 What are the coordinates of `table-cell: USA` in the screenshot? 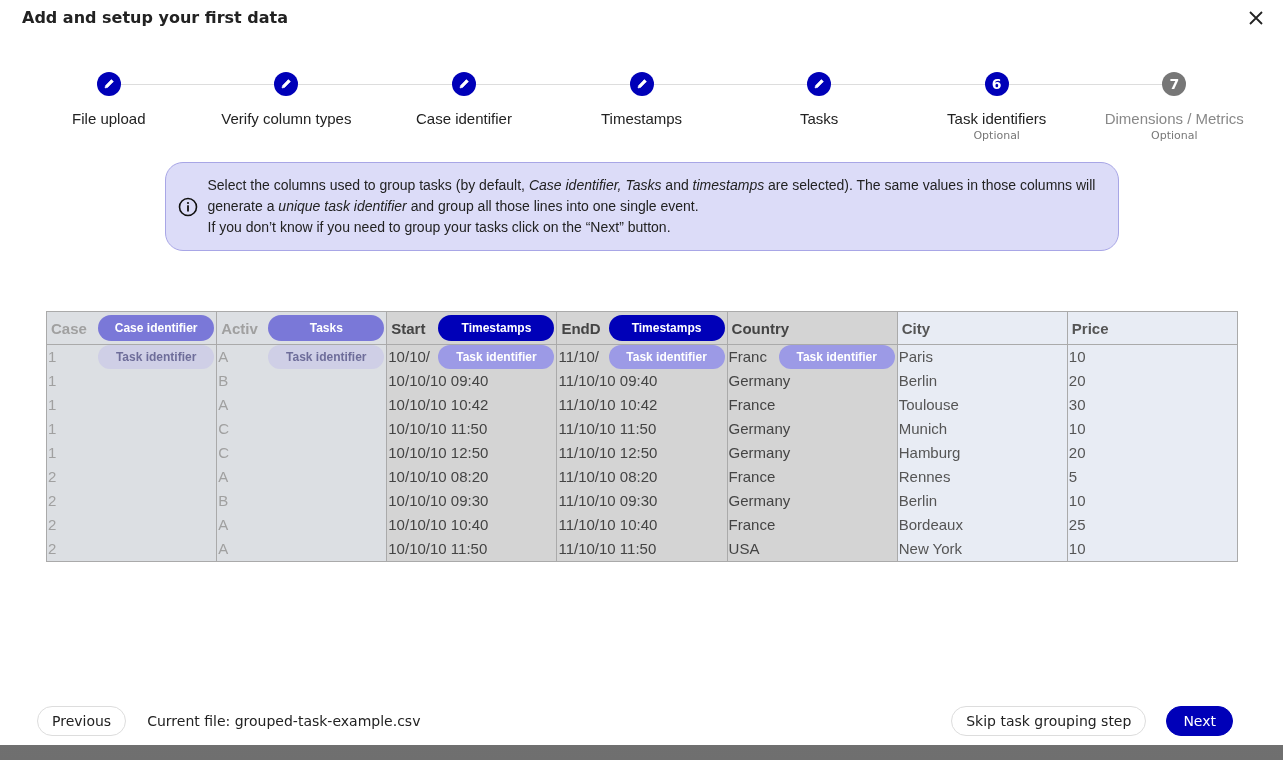 It's located at (744, 548).